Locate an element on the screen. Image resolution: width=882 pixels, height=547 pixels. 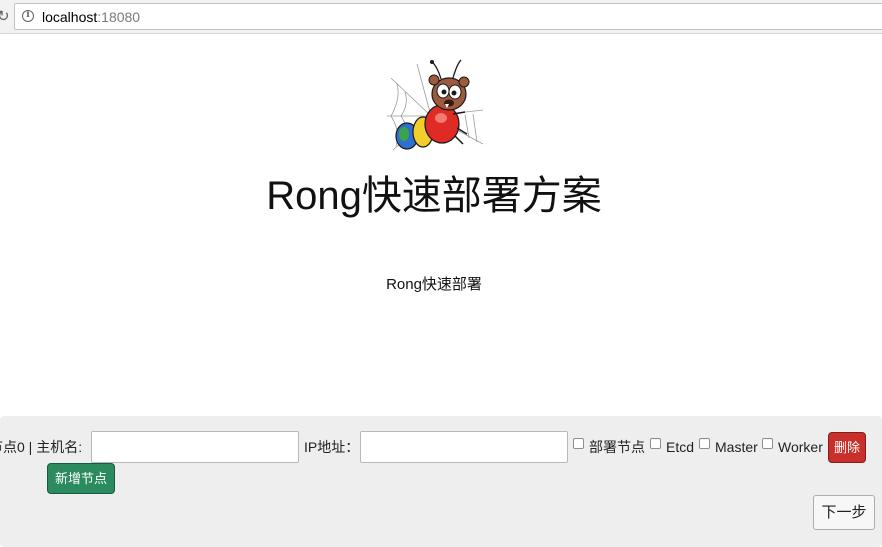
master-label: Master is located at coordinates (736, 447).